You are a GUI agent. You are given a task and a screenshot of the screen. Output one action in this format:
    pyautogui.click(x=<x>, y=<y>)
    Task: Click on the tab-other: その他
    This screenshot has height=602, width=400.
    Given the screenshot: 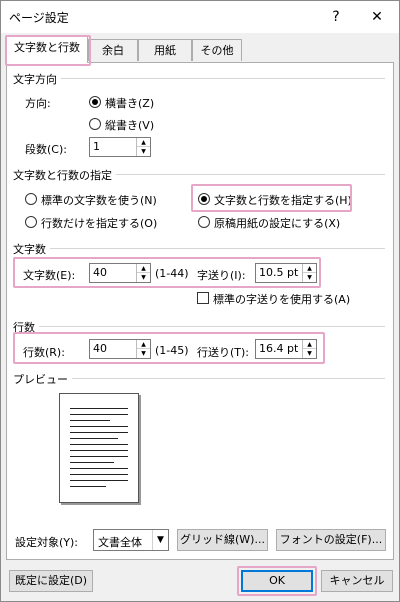 What is the action you would take?
    pyautogui.click(x=217, y=50)
    